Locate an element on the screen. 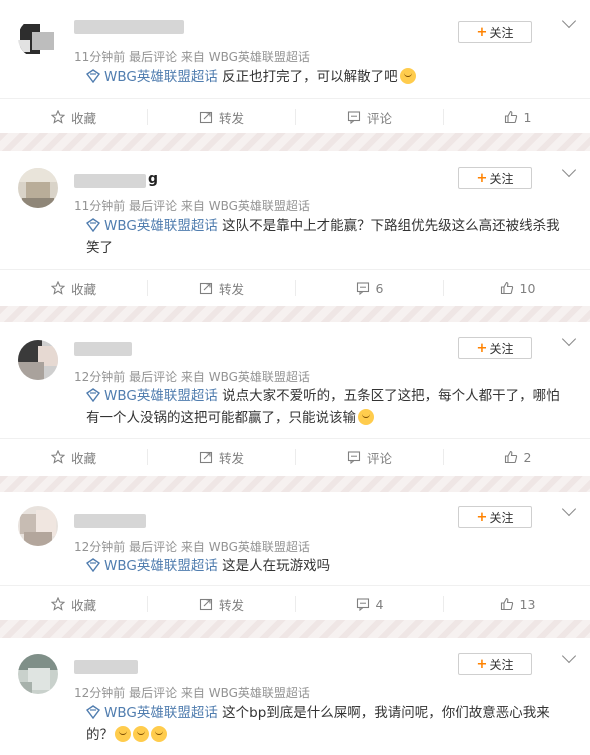  like-button: 13 is located at coordinates (517, 604).